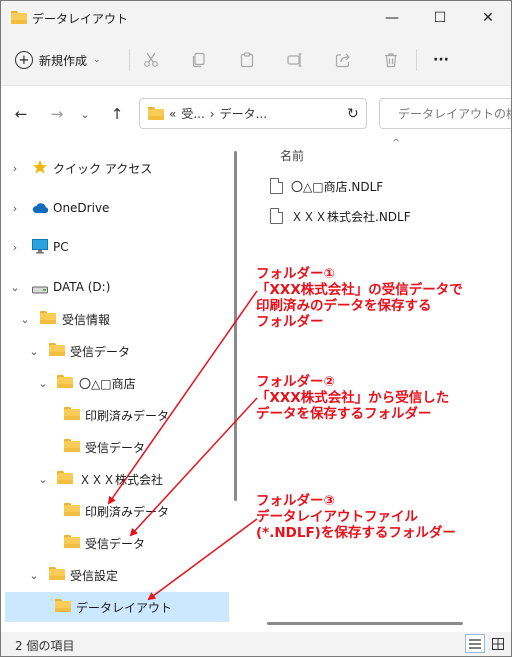  I want to click on annotation-folder-3: フォルダー③ データレイアウトファイル (*.NDLF)を保存するフォルダー, so click(356, 517).